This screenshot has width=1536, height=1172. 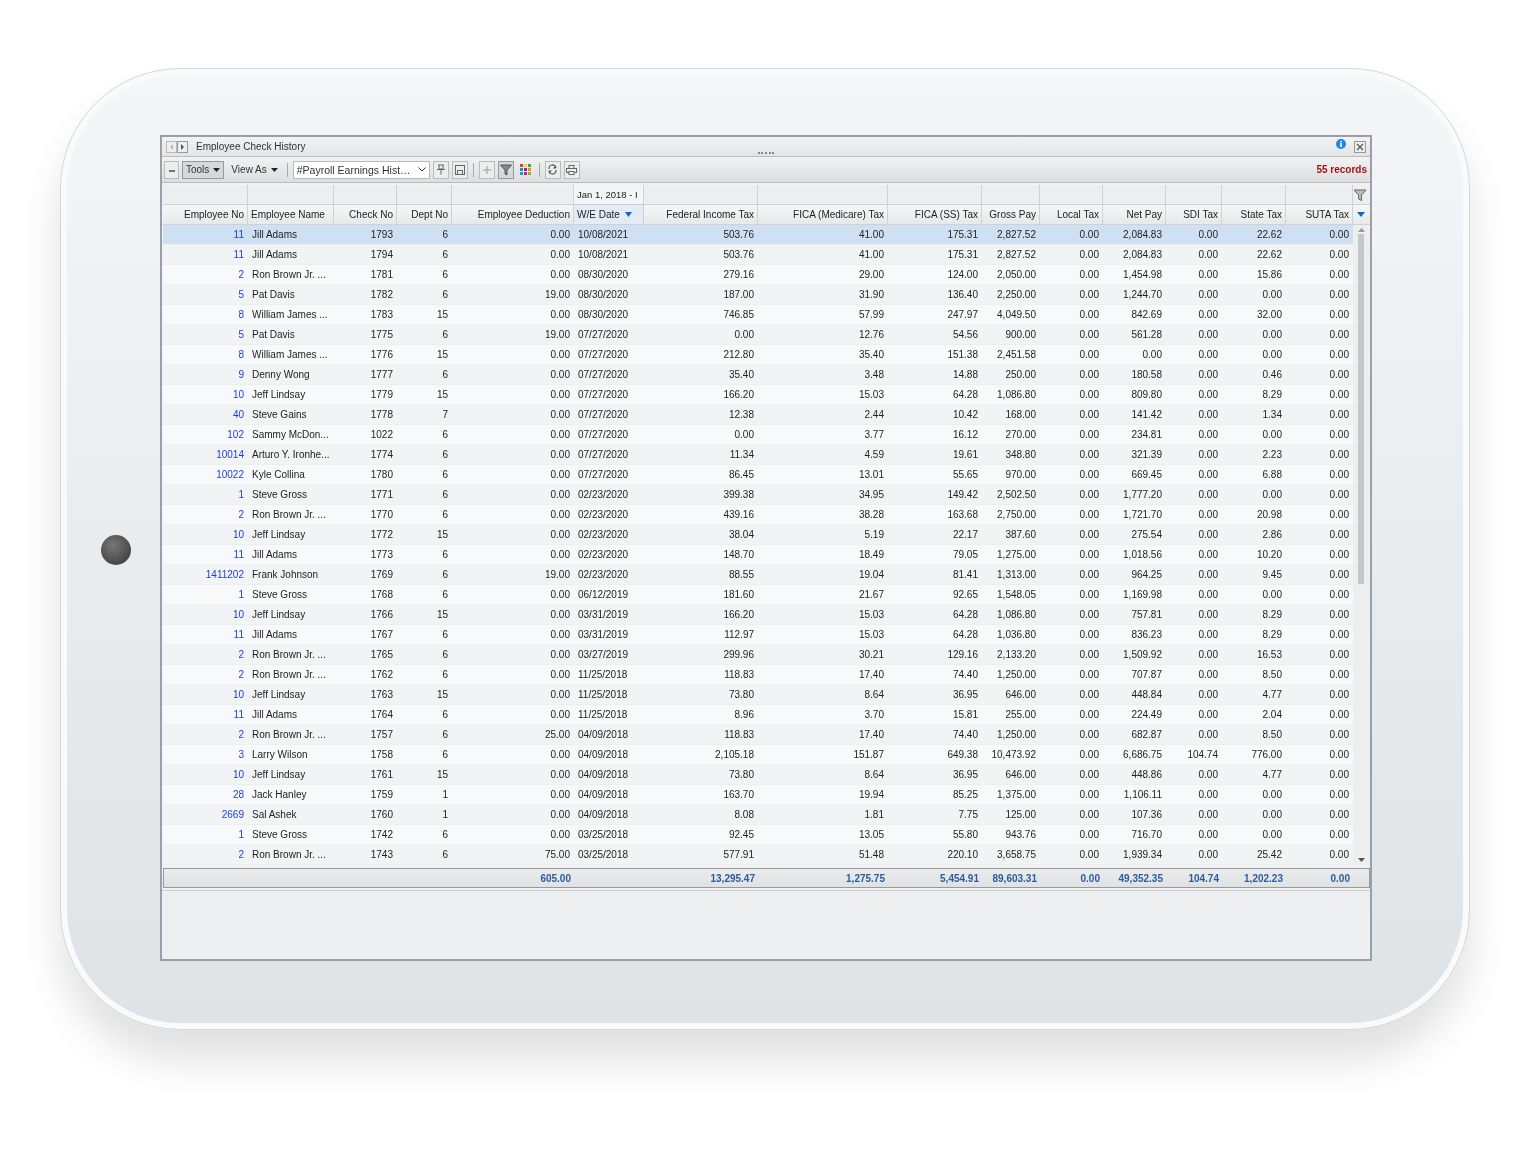 What do you see at coordinates (758, 835) in the screenshot?
I see `table-row: 1 Steve Gross 1742 6 0.00 03/25/2018 92.45 13.05 55.80 943.76 0.00 716.70 0.00 0.00 0.00` at bounding box center [758, 835].